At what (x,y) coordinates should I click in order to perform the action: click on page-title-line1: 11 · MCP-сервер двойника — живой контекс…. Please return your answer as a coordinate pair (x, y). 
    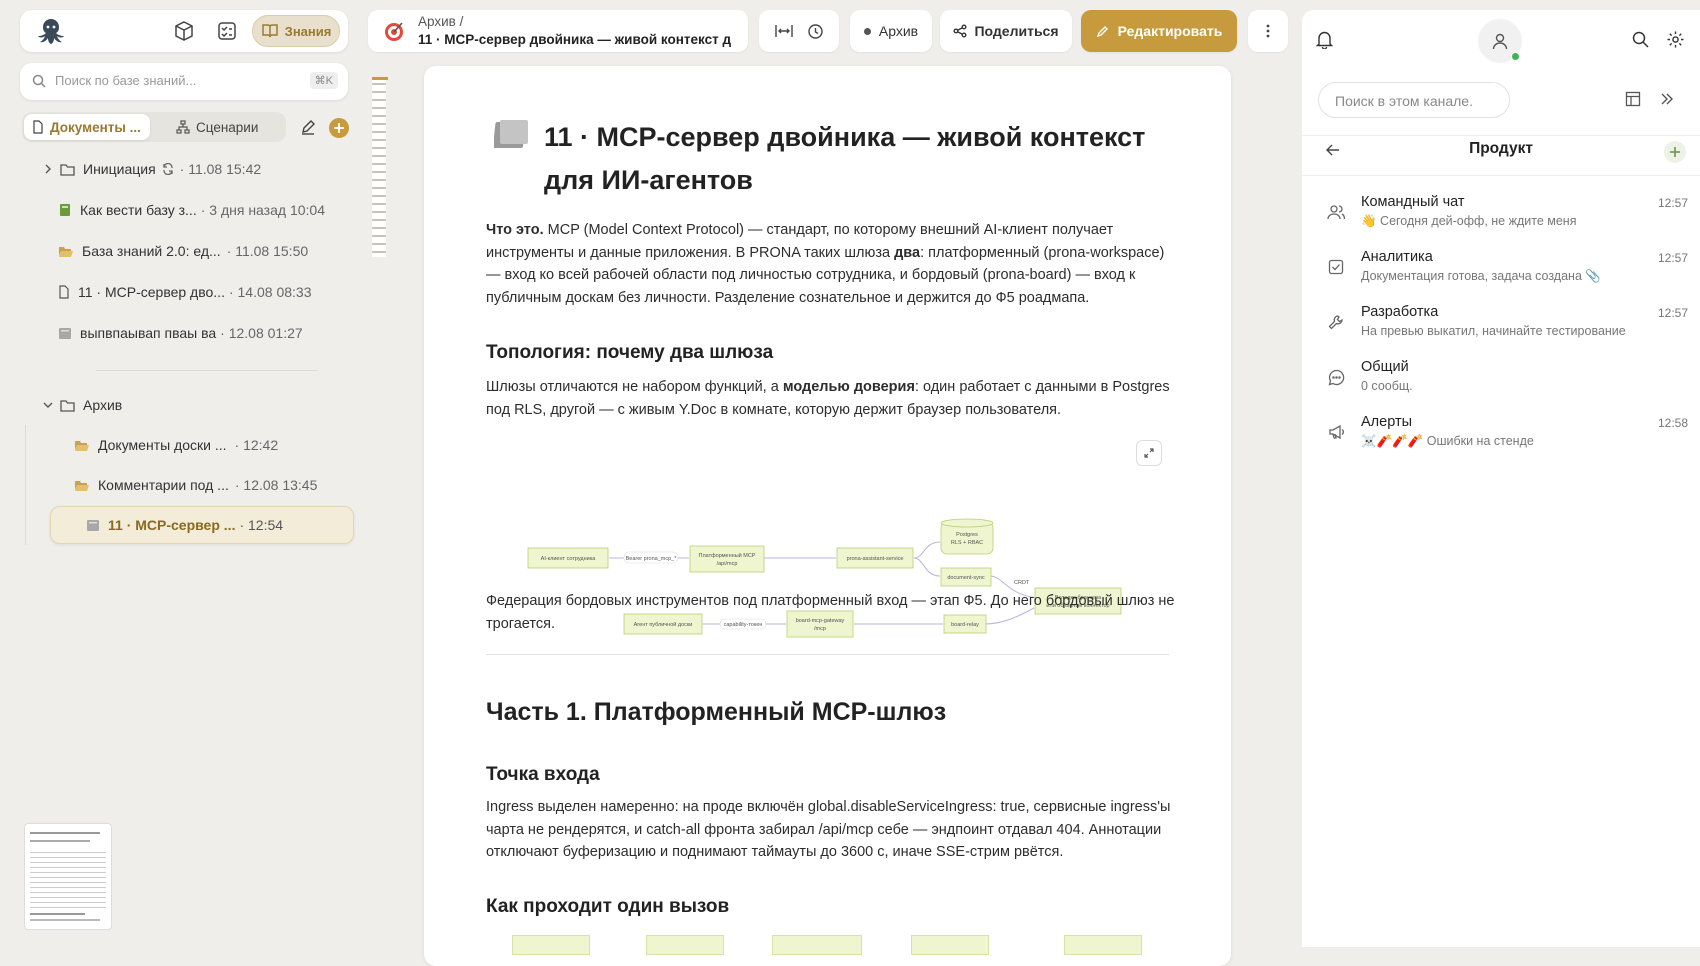
    Looking at the image, I should click on (845, 137).